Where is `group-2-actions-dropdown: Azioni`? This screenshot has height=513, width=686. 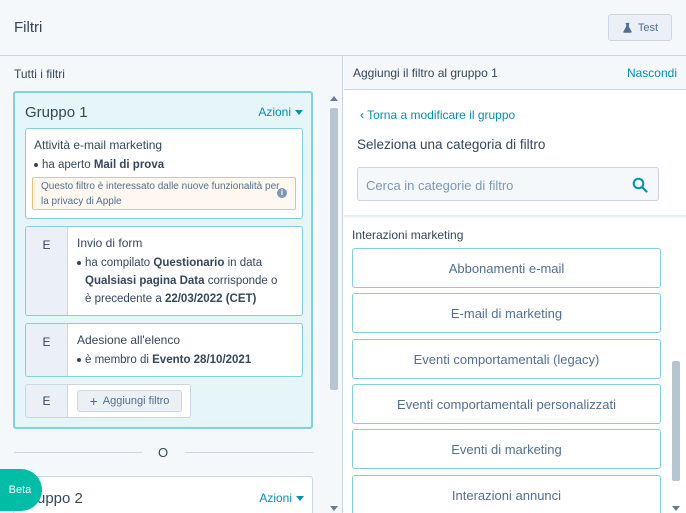 group-2-actions-dropdown: Azioni is located at coordinates (281, 498).